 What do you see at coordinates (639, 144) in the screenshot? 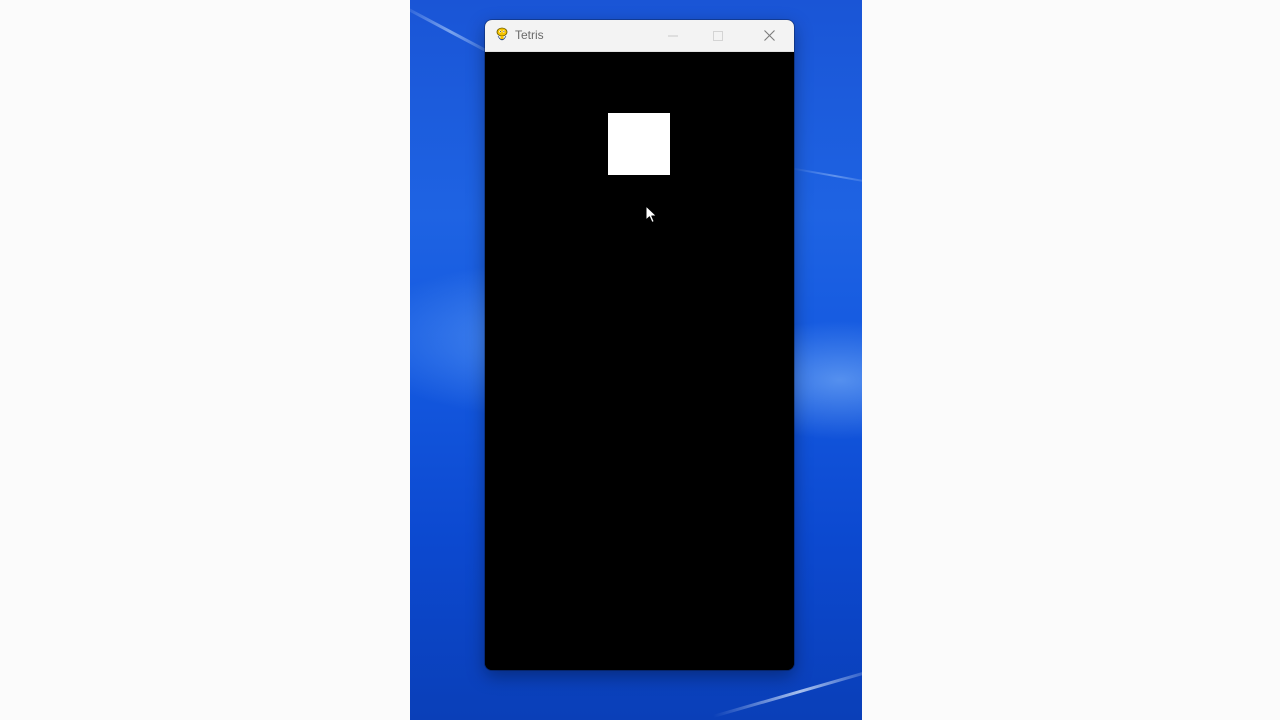
I see `tetris-piece-block` at bounding box center [639, 144].